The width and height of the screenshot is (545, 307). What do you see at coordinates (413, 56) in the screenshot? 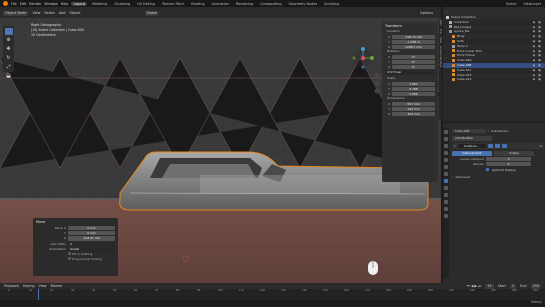
I see `rotation-x-field: 0°` at bounding box center [413, 56].